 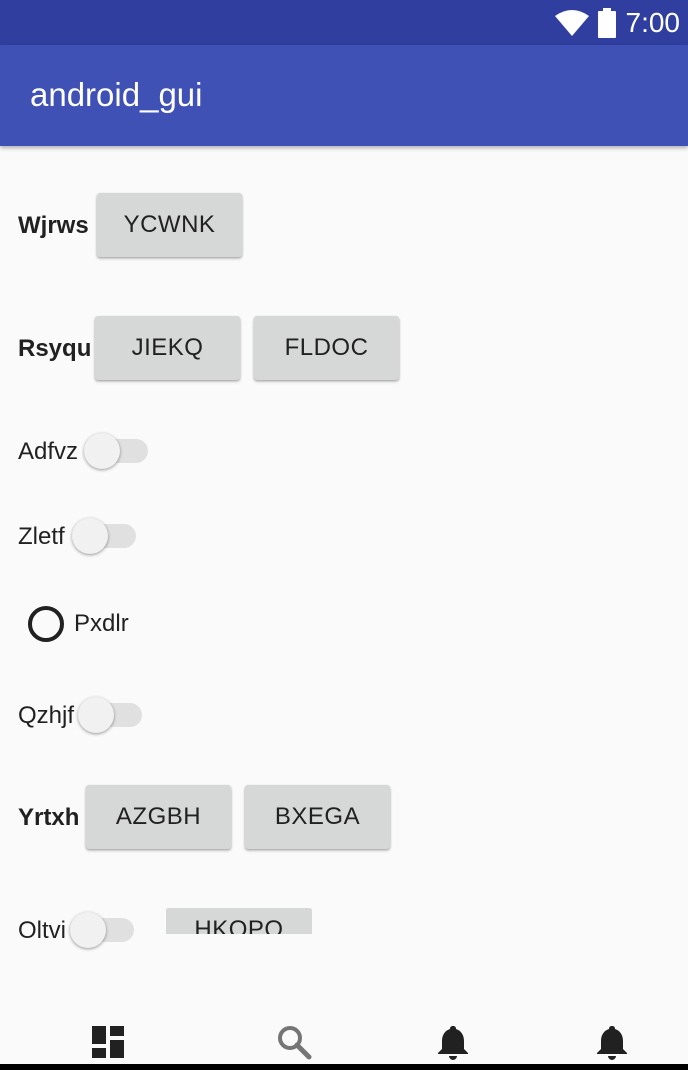 I want to click on adfvz-switch, so click(x=116, y=451).